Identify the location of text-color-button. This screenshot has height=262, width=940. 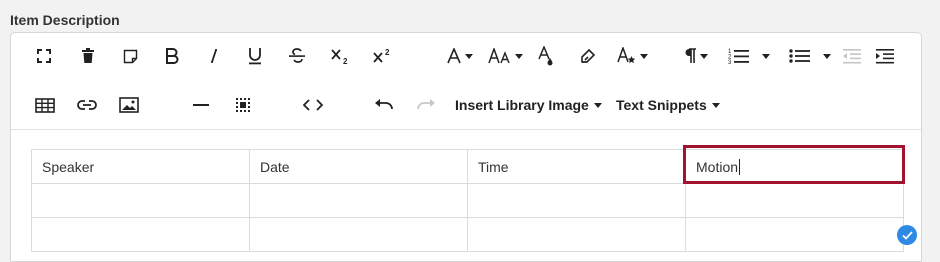
(546, 56).